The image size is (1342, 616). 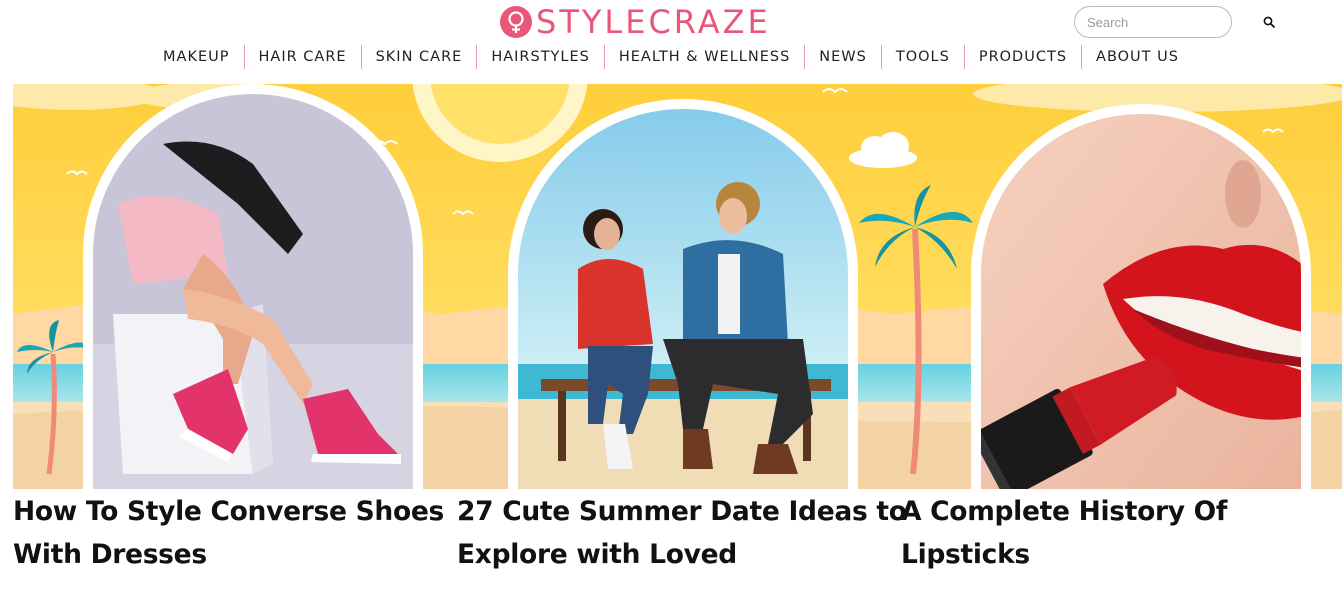 I want to click on nav-item-products: PRODUCTS, so click(x=1023, y=57).